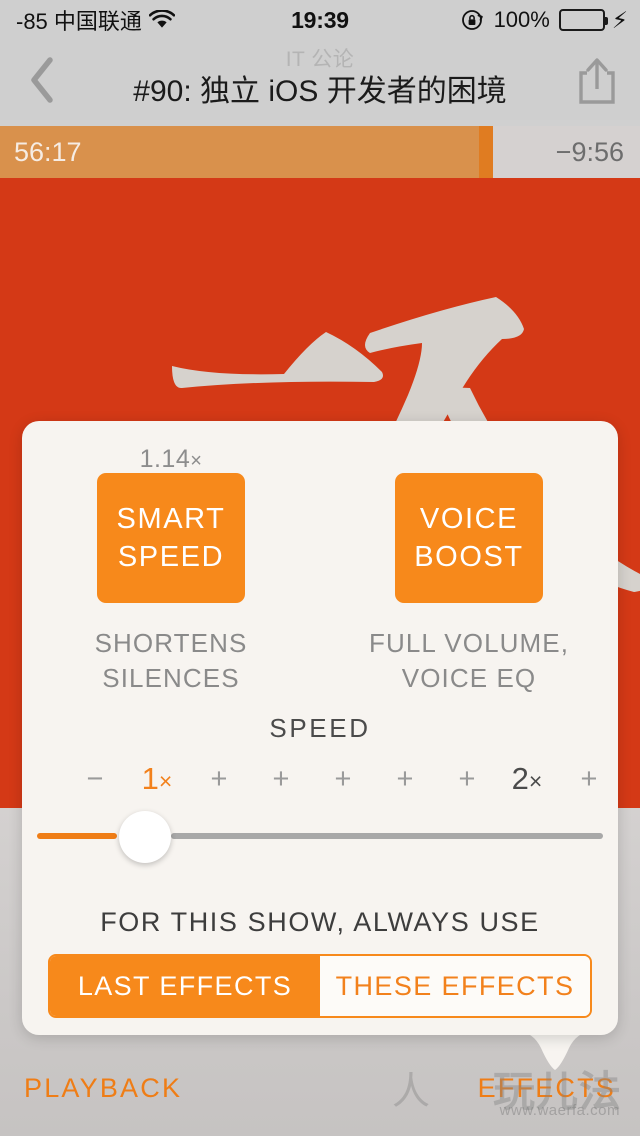  Describe the element at coordinates (171, 661) in the screenshot. I see `smart-speed-description: SHORTENS SILENCES` at that location.